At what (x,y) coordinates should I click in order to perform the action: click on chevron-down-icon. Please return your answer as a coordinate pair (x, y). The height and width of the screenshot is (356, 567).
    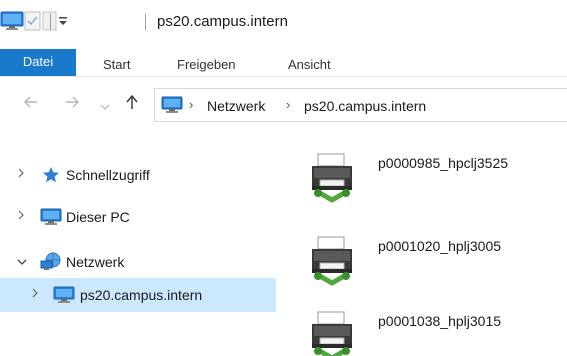
    Looking at the image, I should click on (22, 262).